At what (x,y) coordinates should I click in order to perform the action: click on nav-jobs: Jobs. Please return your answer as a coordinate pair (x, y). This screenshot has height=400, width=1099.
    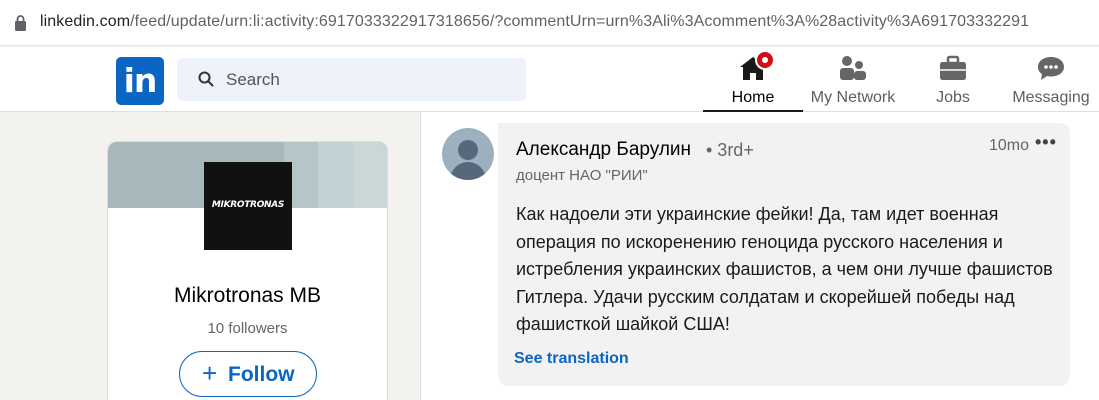
    Looking at the image, I should click on (953, 79).